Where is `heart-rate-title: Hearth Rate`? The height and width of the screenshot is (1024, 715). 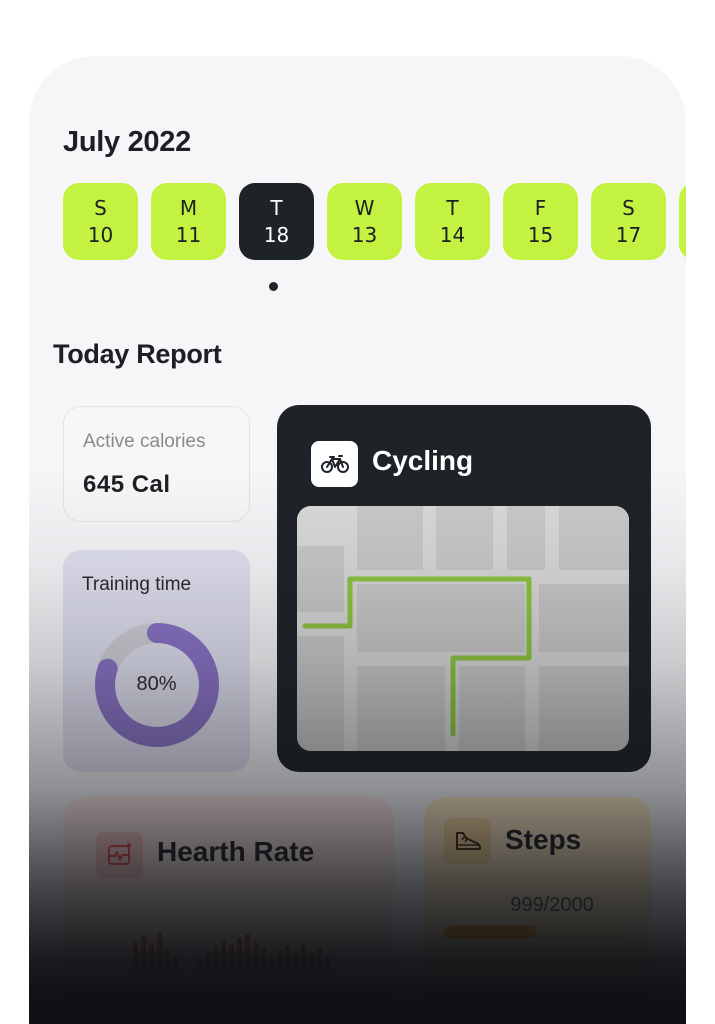
heart-rate-title: Hearth Rate is located at coordinates (236, 851).